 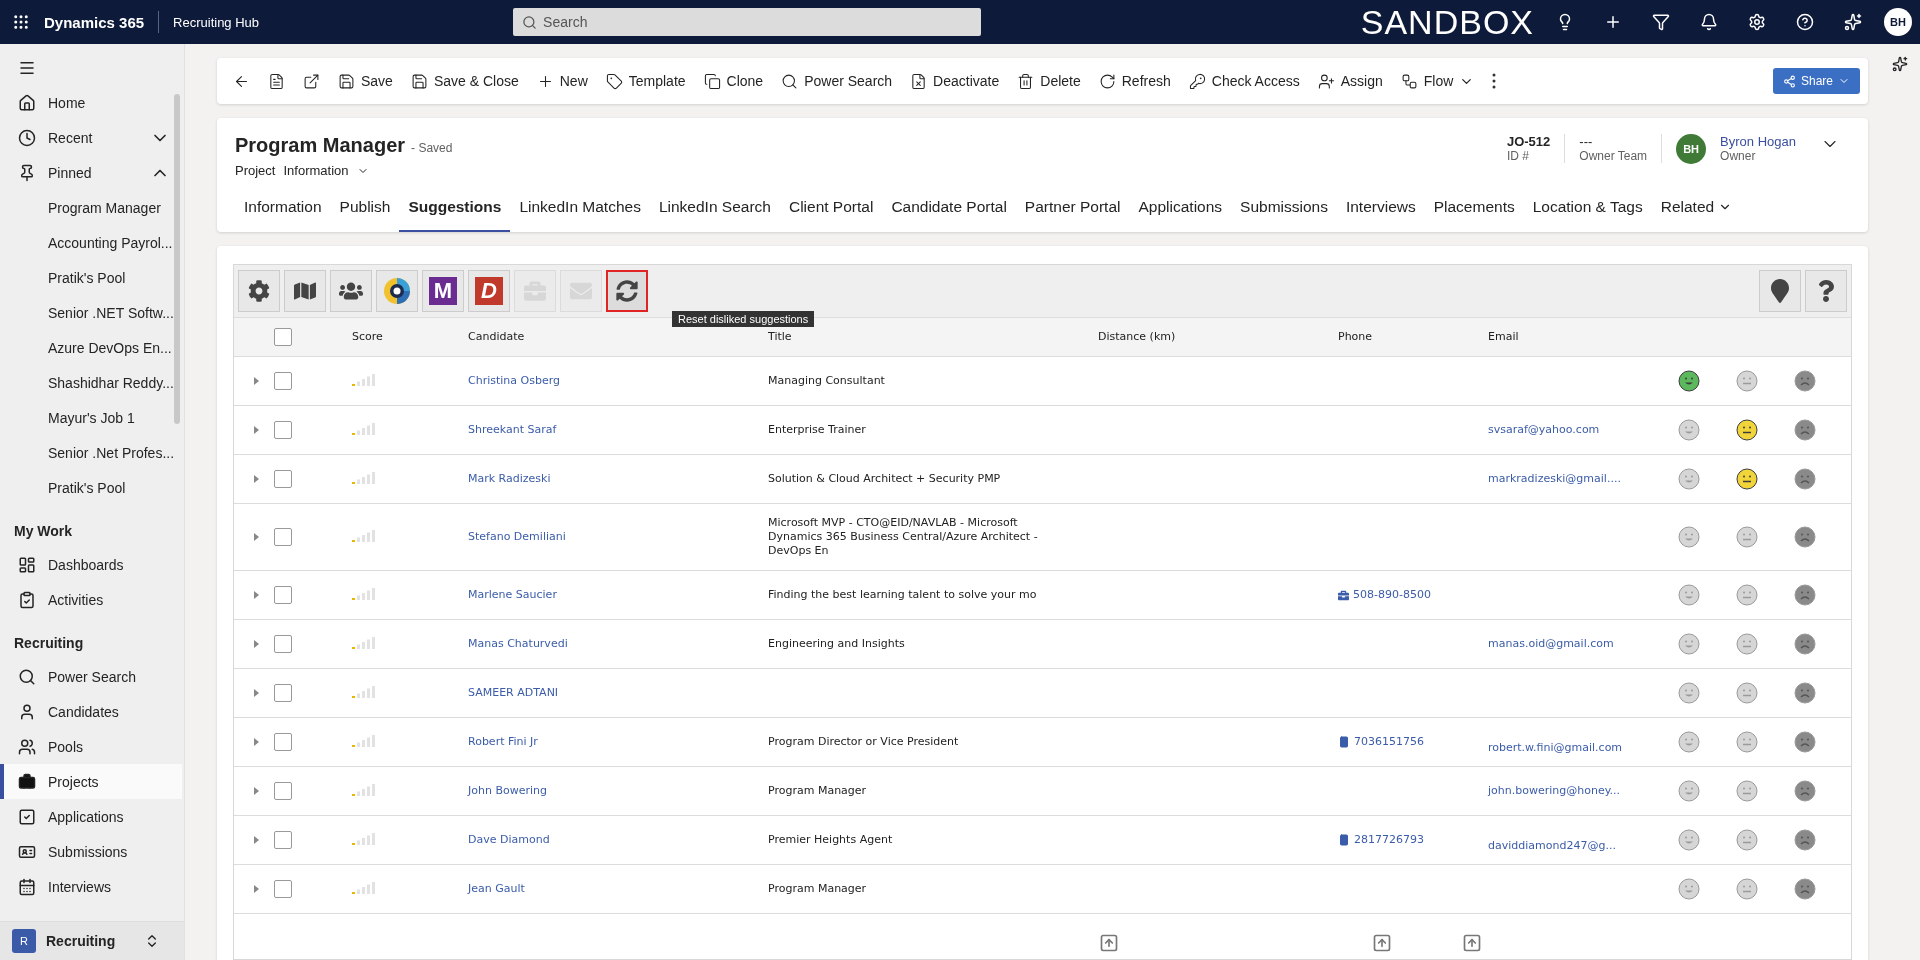 I want to click on email-link: svsaraf@yahoo.com, so click(x=1548, y=430).